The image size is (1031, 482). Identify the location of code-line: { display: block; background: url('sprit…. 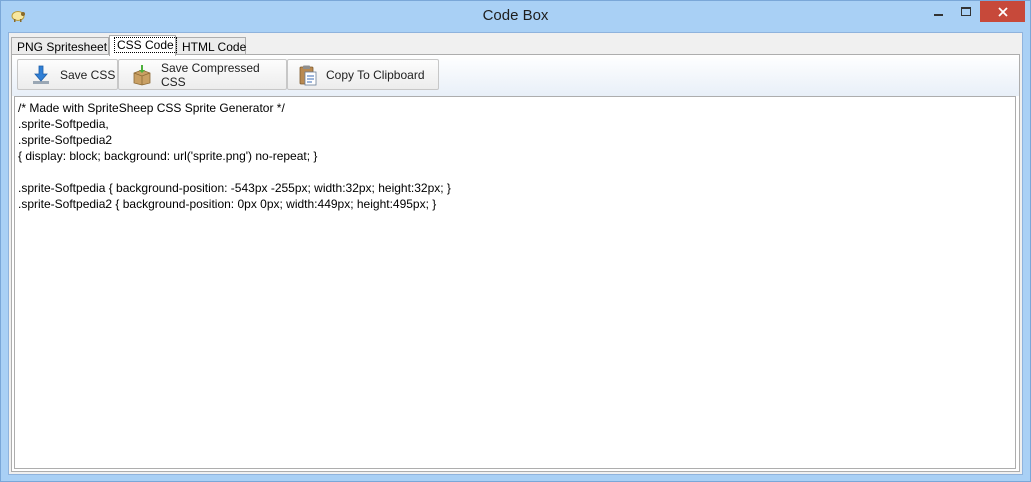
(168, 156).